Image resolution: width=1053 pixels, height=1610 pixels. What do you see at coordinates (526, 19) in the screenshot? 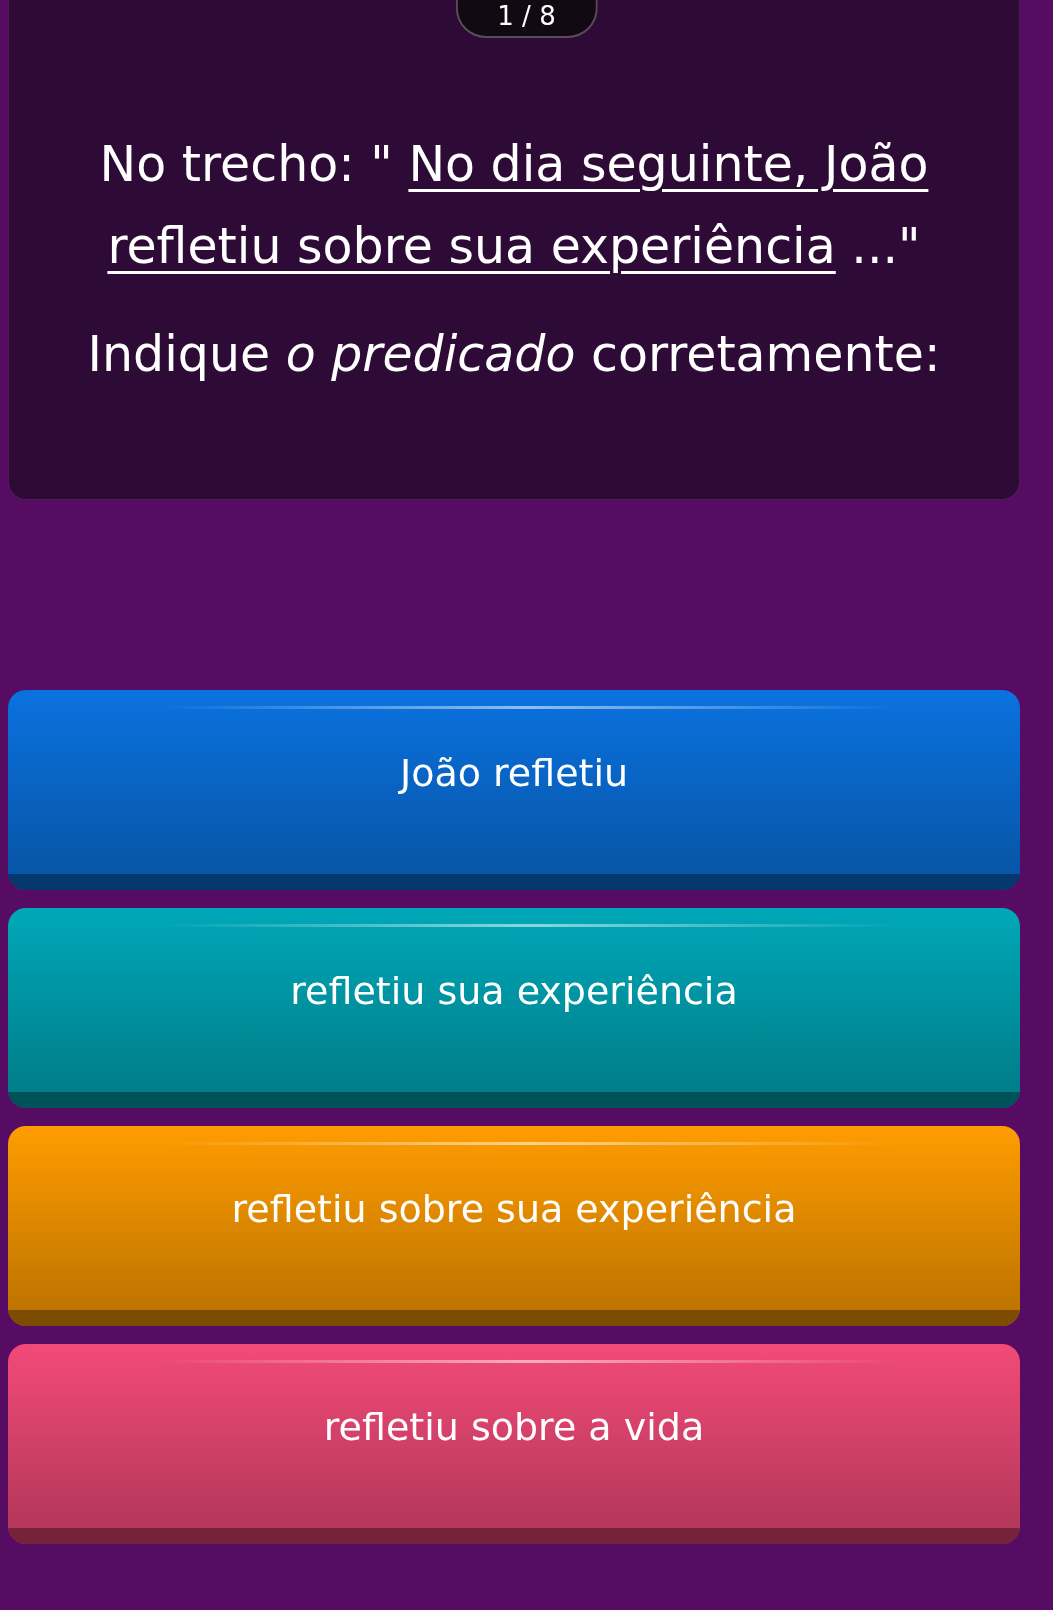
I see `question-counter: 1 / 8` at bounding box center [526, 19].